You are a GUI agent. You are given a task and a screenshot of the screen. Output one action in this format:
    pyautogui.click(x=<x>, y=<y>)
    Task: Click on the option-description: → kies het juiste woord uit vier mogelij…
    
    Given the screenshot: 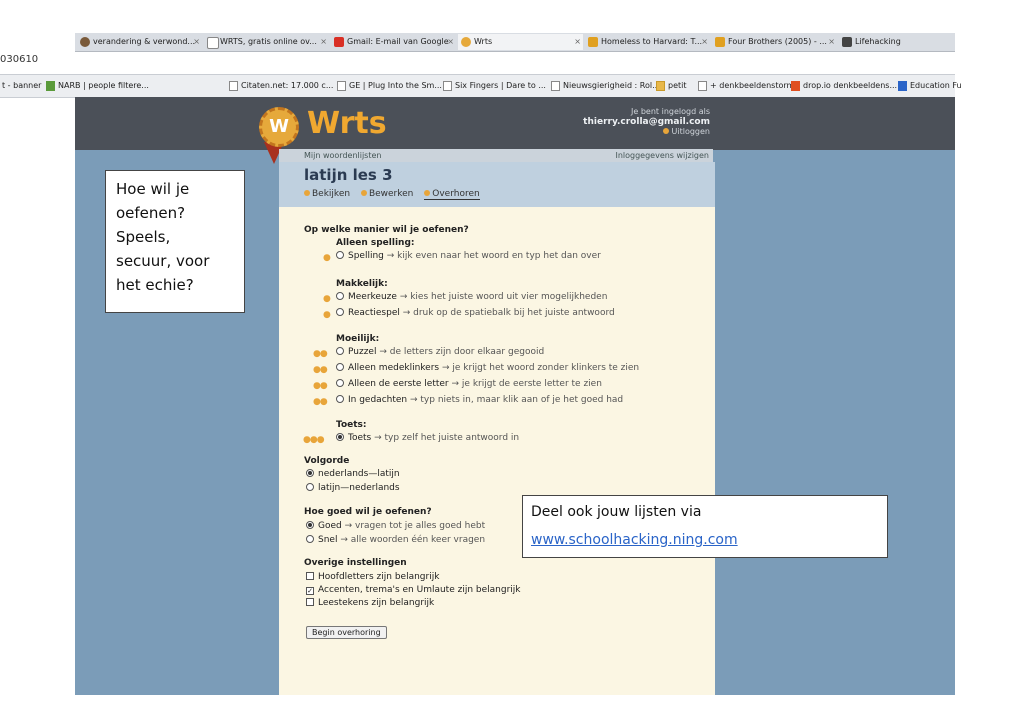 What is the action you would take?
    pyautogui.click(x=503, y=297)
    